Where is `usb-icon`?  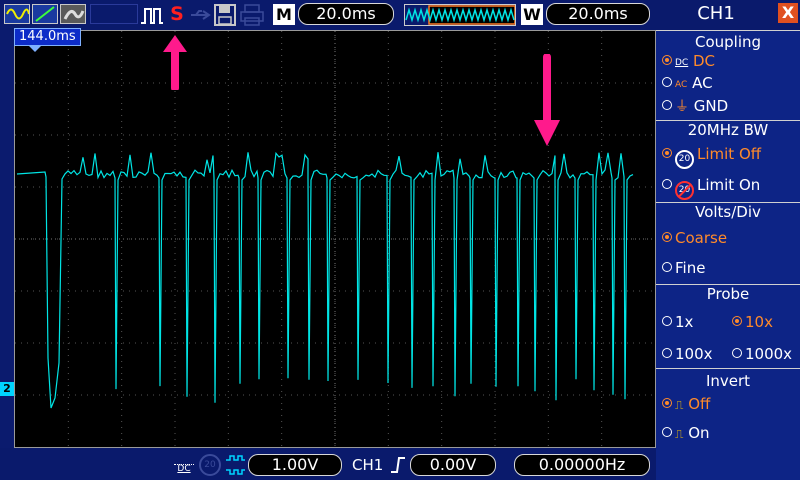
usb-icon is located at coordinates (201, 15).